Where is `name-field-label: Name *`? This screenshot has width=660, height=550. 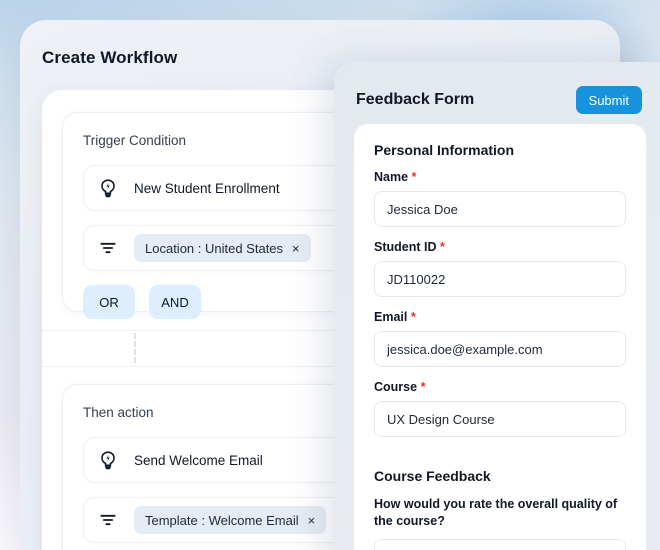
name-field-label: Name * is located at coordinates (500, 177).